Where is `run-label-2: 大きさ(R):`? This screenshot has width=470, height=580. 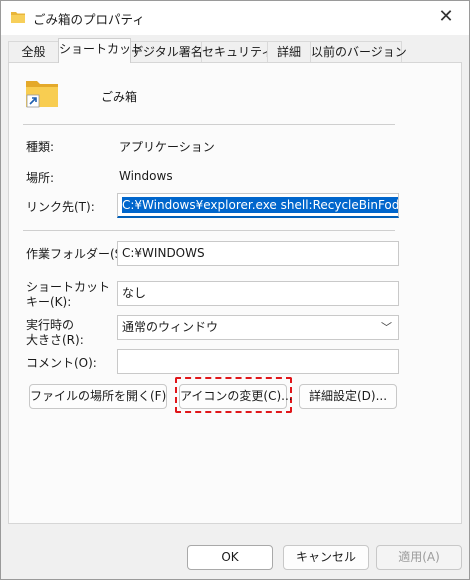
run-label-2: 大きさ(R): is located at coordinates (55, 340).